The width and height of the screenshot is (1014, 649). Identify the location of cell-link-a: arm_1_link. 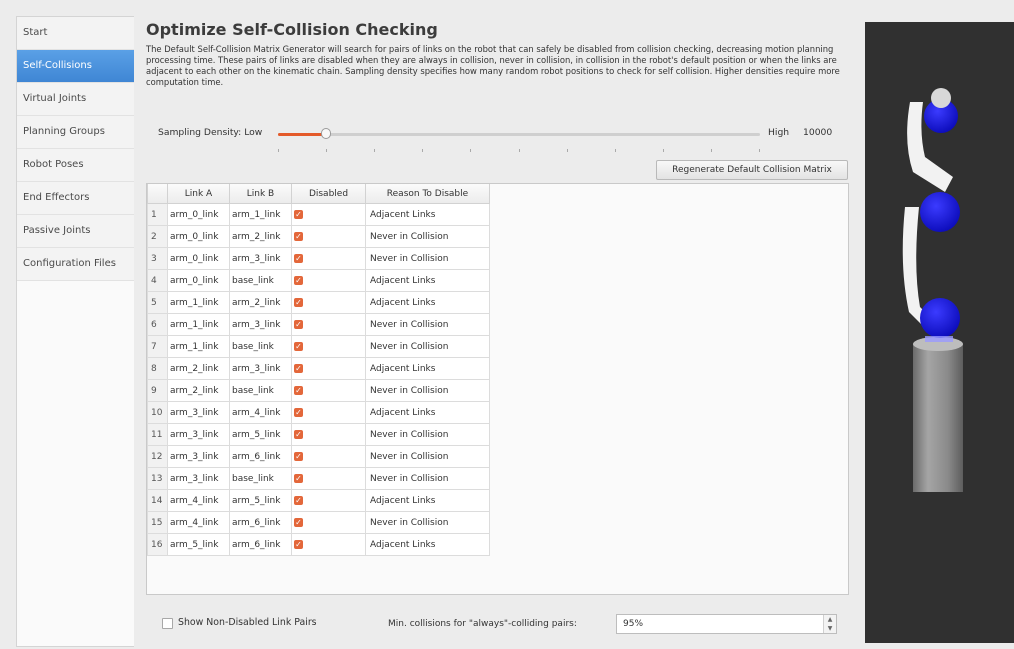
(198, 302).